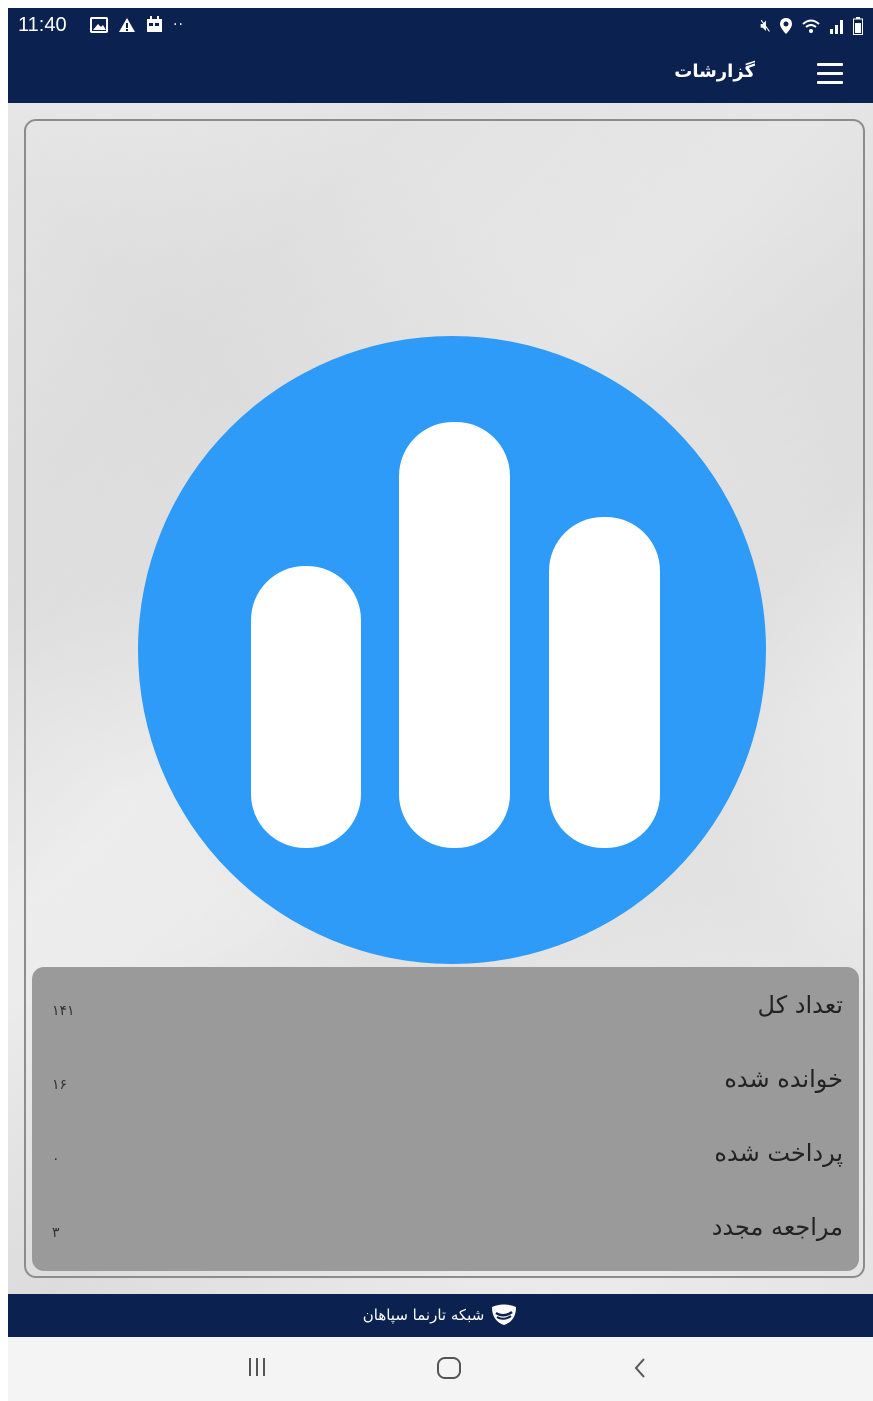 The height and width of the screenshot is (1401, 873). I want to click on home-icon, so click(449, 1368).